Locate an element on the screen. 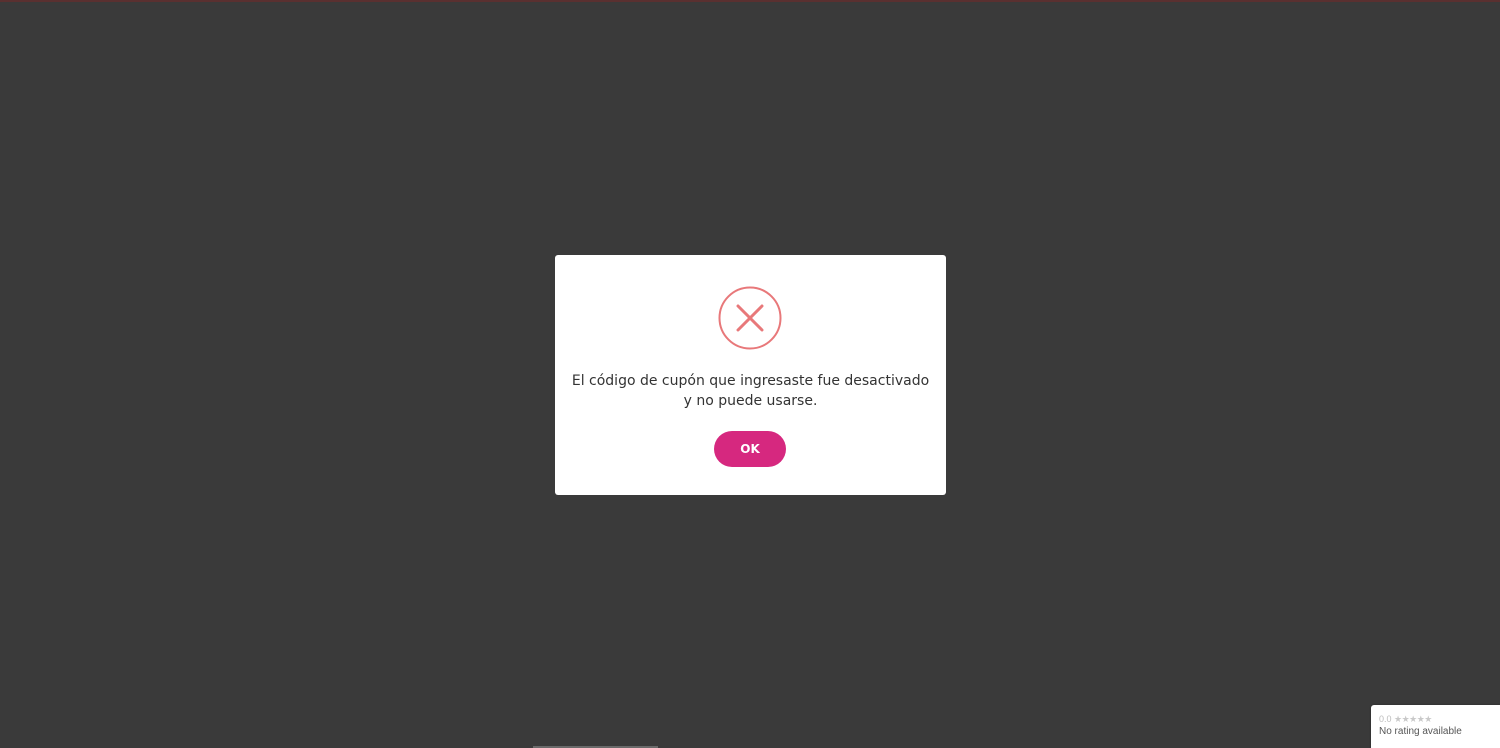 The width and height of the screenshot is (1500, 748). rating-score: 0.0 is located at coordinates (1385, 719).